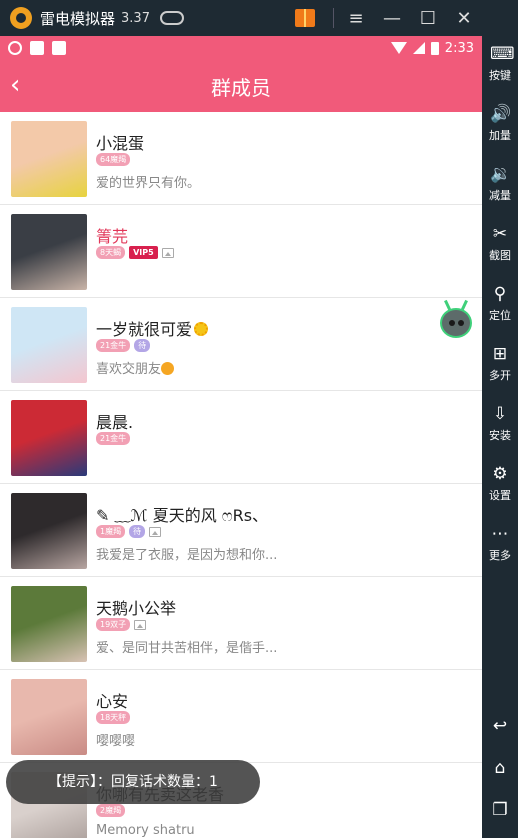 This screenshot has height=838, width=518. Describe the element at coordinates (115, 422) in the screenshot. I see `member-name: 晨晨.` at that location.